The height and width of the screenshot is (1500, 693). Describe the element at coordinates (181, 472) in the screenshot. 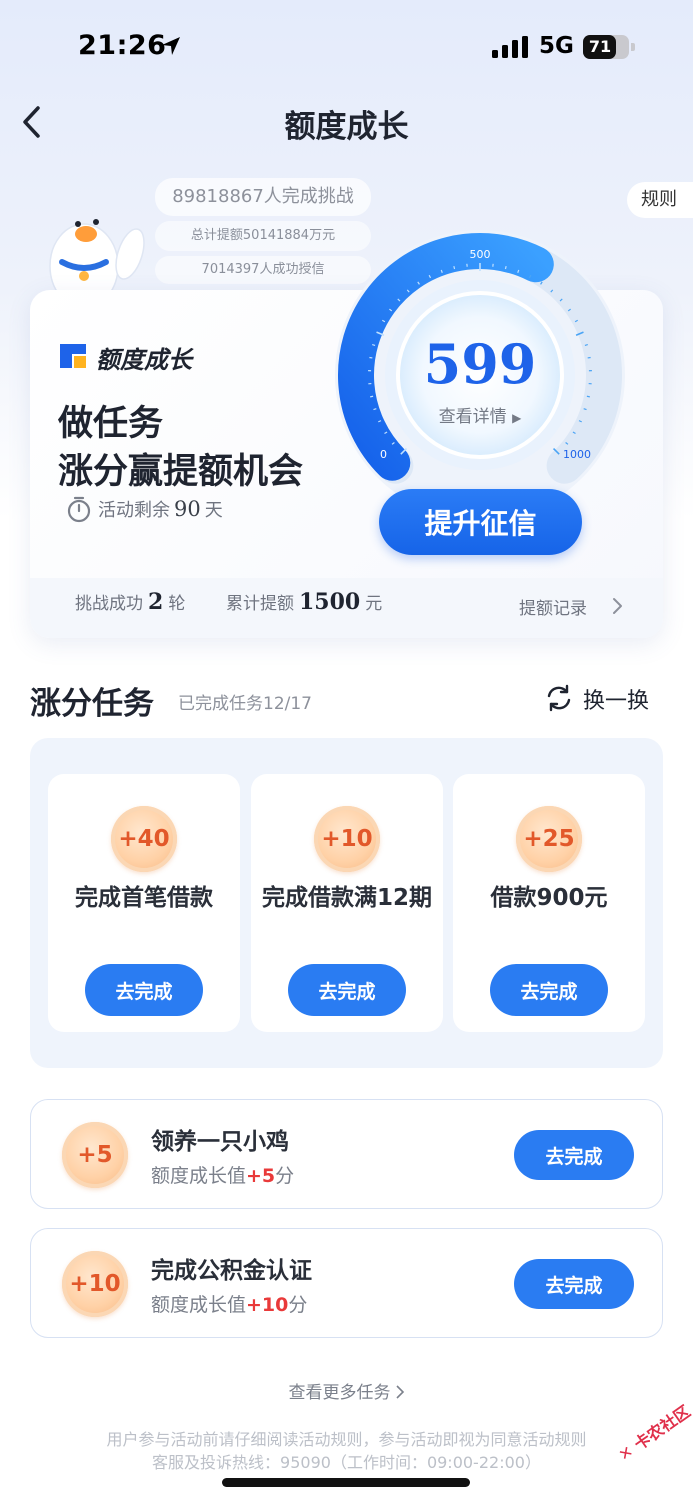

I see `headline-line-2: 涨分赢提额机会` at that location.